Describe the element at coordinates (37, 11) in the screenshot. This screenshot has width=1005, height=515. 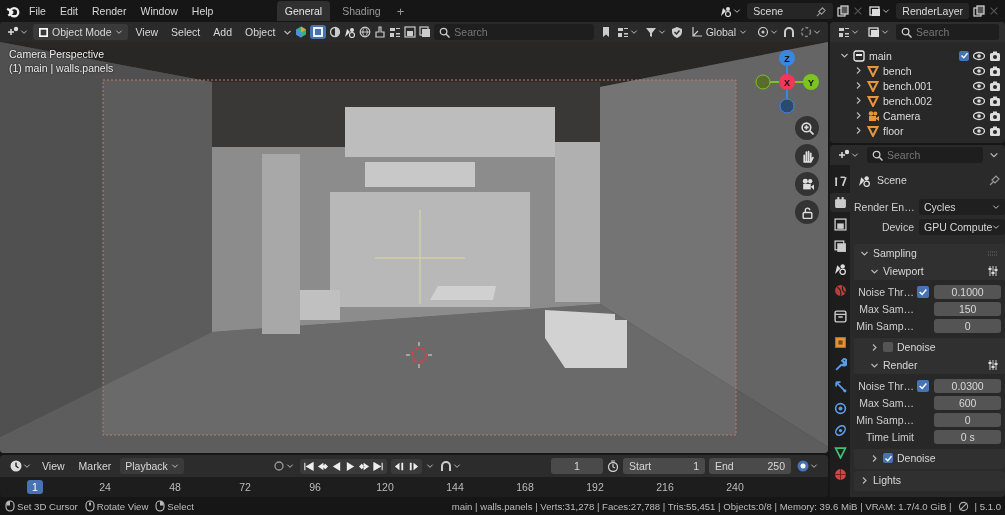
I see `menu-item: File` at that location.